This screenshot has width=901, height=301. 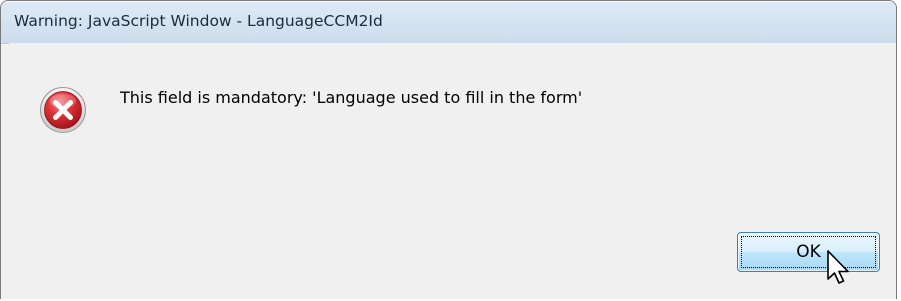 What do you see at coordinates (63, 110) in the screenshot?
I see `error-icon` at bounding box center [63, 110].